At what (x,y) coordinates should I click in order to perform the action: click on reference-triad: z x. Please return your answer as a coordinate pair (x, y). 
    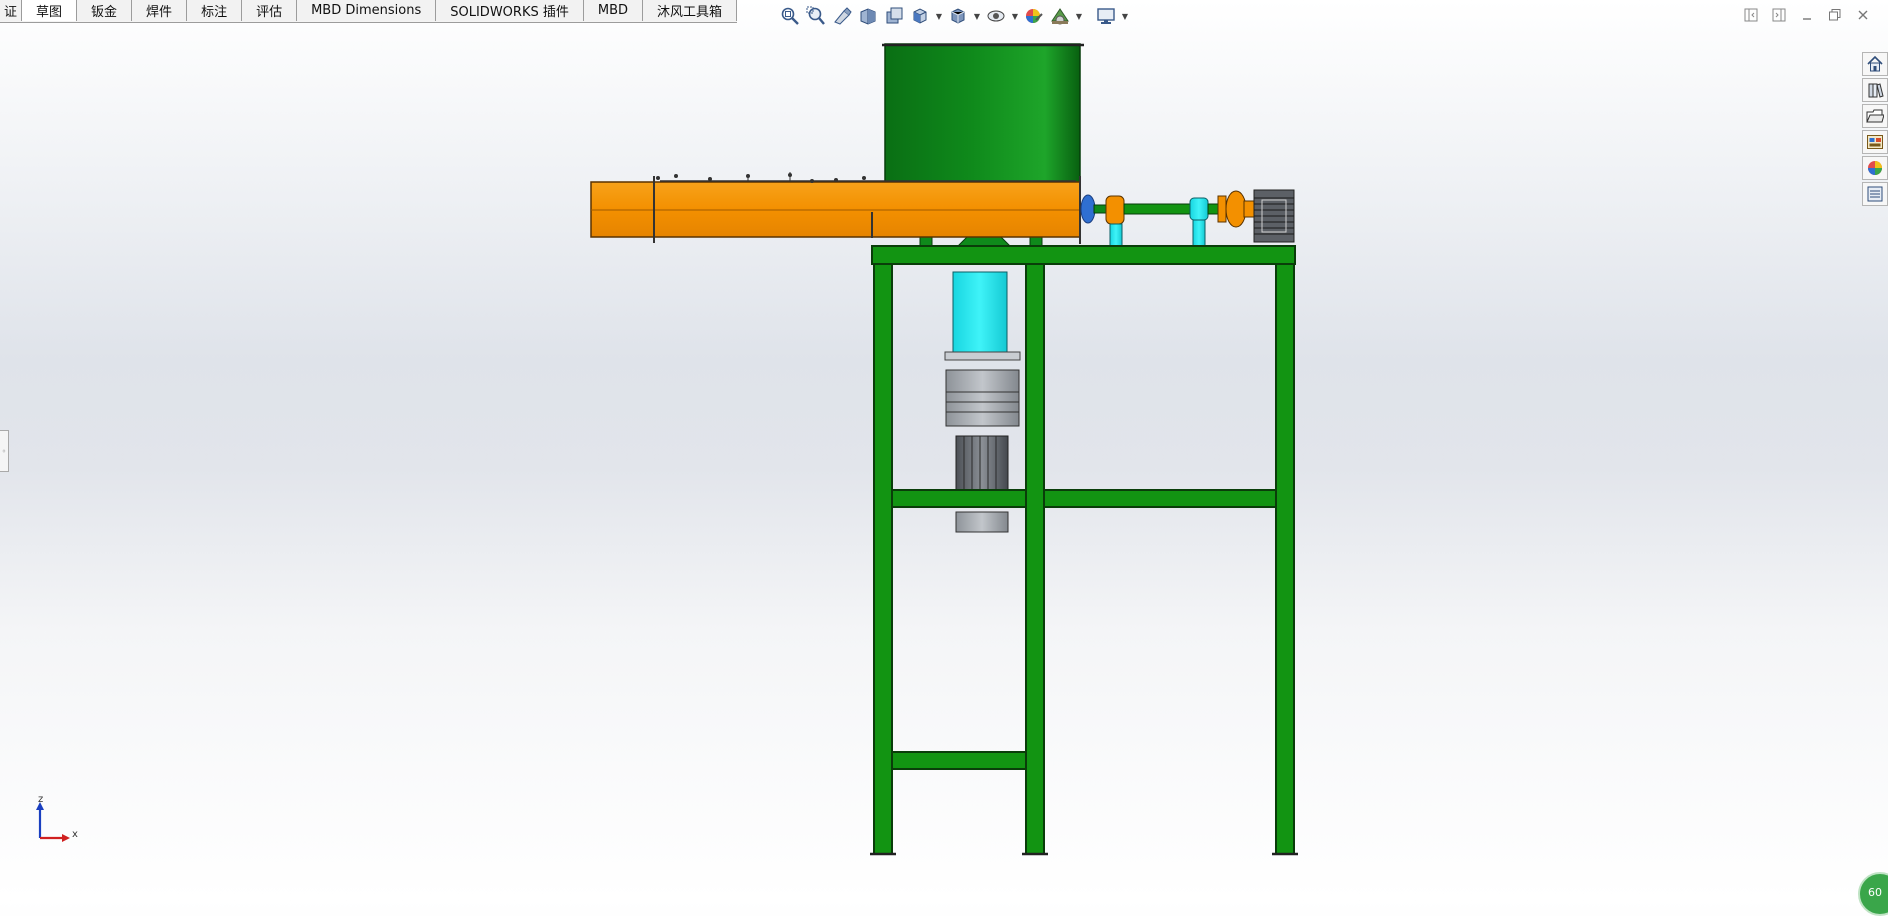
    Looking at the image, I should click on (60, 820).